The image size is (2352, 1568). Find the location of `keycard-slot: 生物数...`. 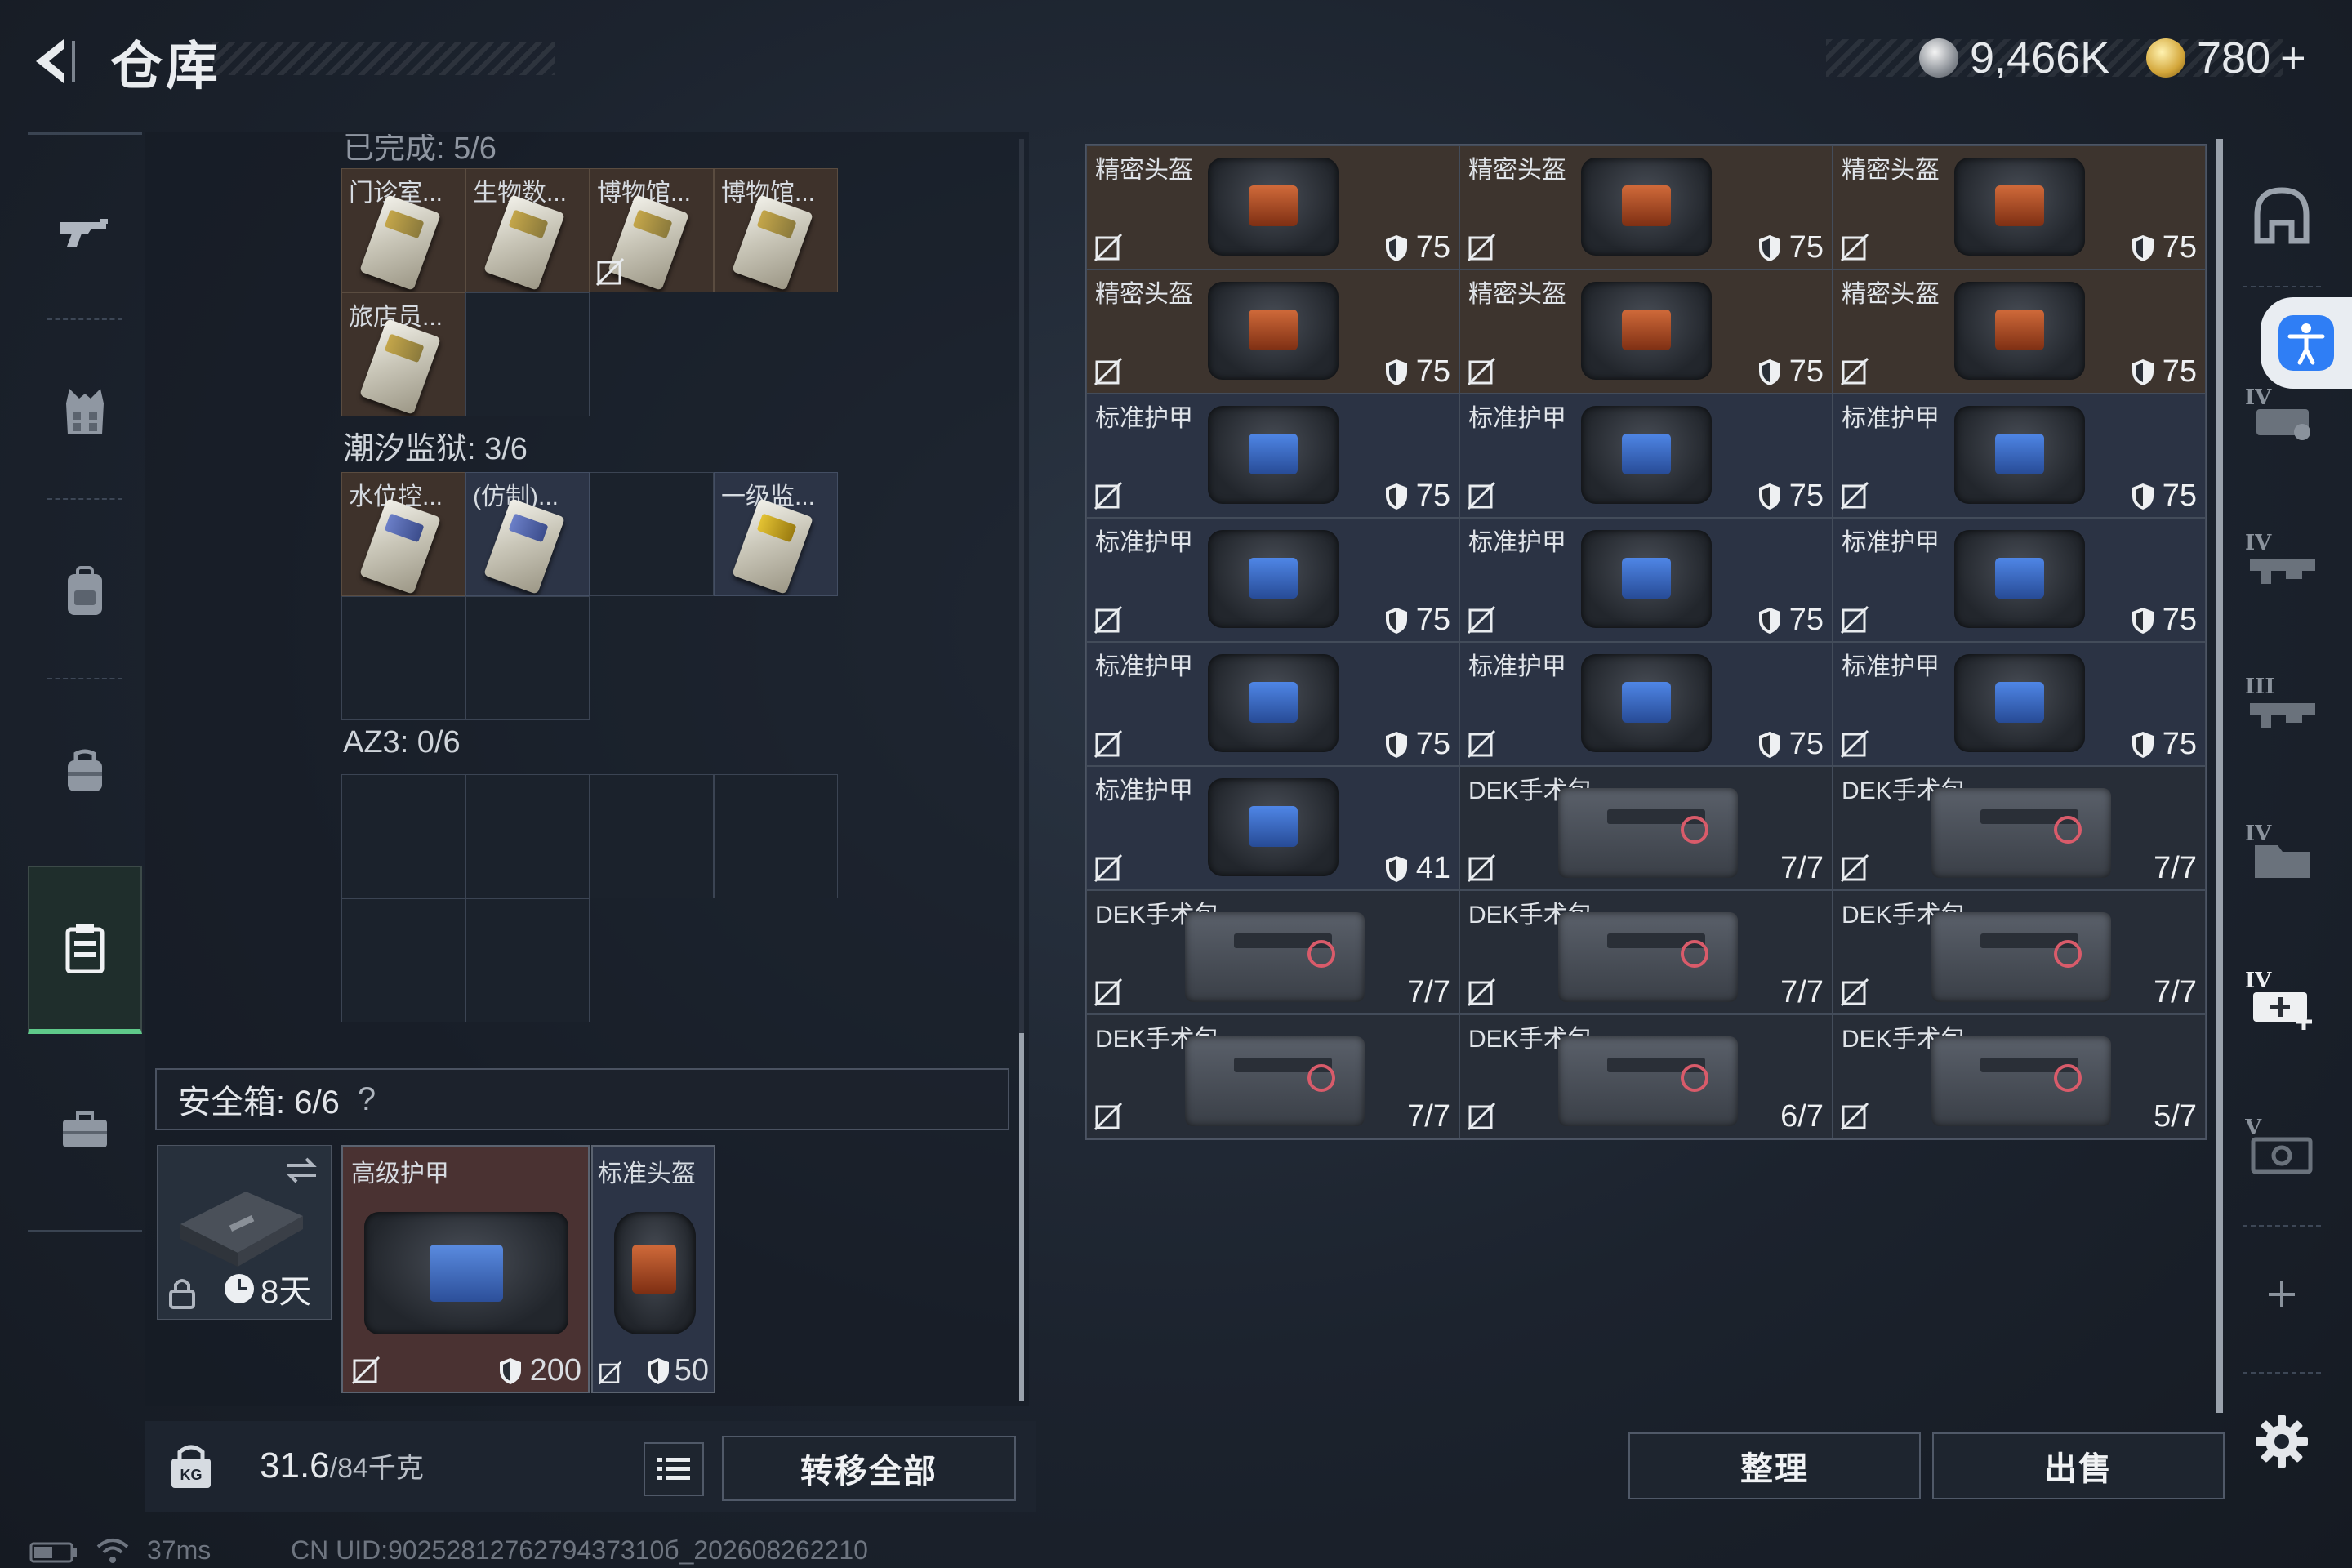

keycard-slot: 生物数... is located at coordinates (528, 230).